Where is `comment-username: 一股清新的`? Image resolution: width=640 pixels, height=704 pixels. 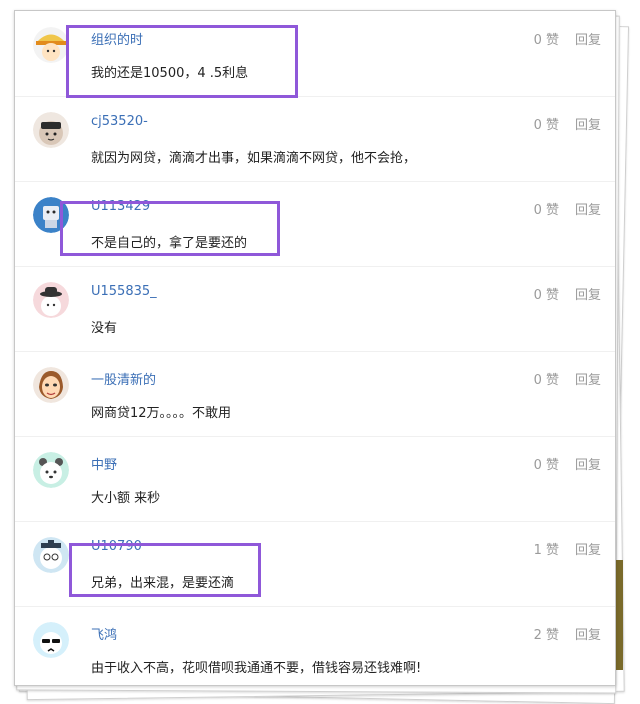
comment-username: 一股清新的 is located at coordinates (123, 378).